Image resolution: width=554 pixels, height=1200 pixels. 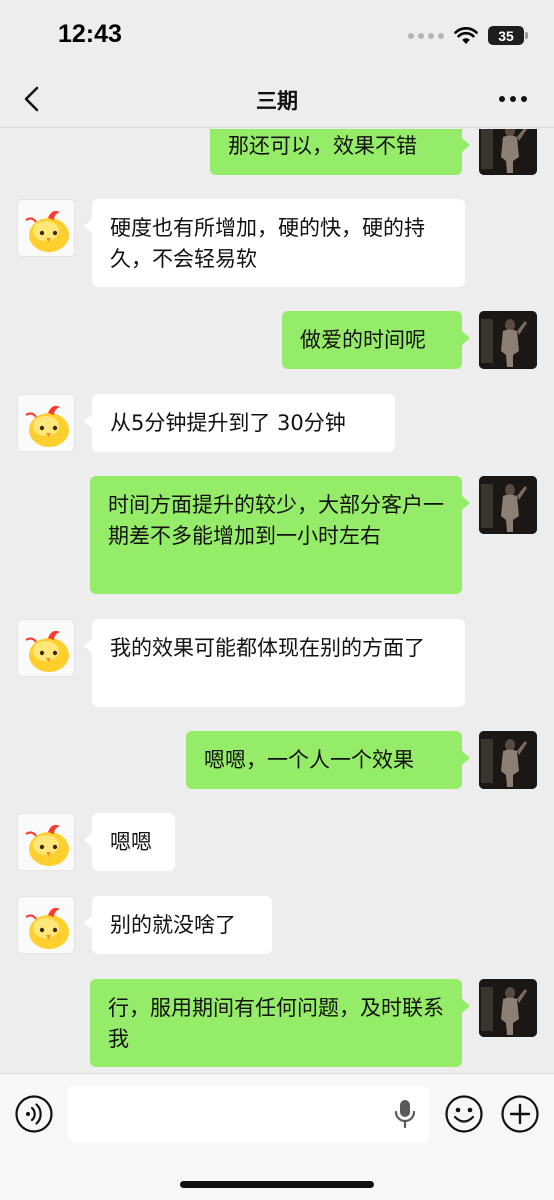 I want to click on status-time: 12:43, so click(x=90, y=34).